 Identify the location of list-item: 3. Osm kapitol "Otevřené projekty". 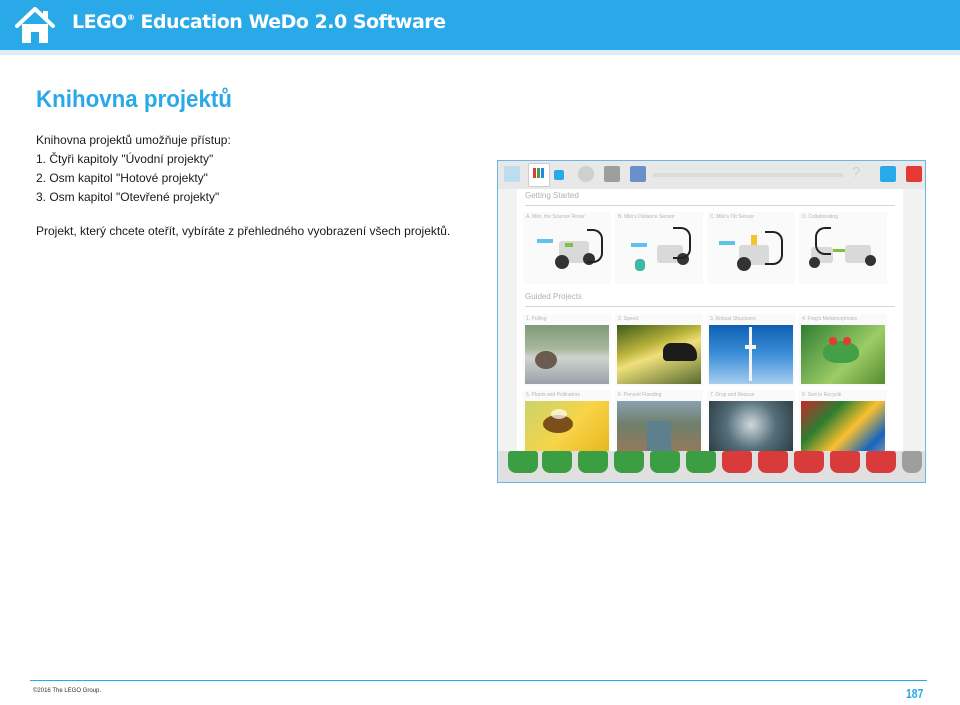
(128, 197).